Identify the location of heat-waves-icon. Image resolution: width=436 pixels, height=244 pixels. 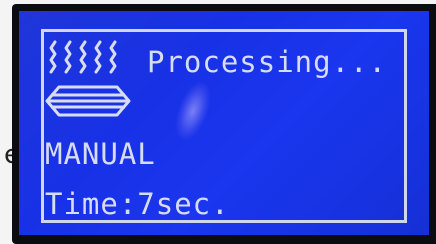
(83, 57).